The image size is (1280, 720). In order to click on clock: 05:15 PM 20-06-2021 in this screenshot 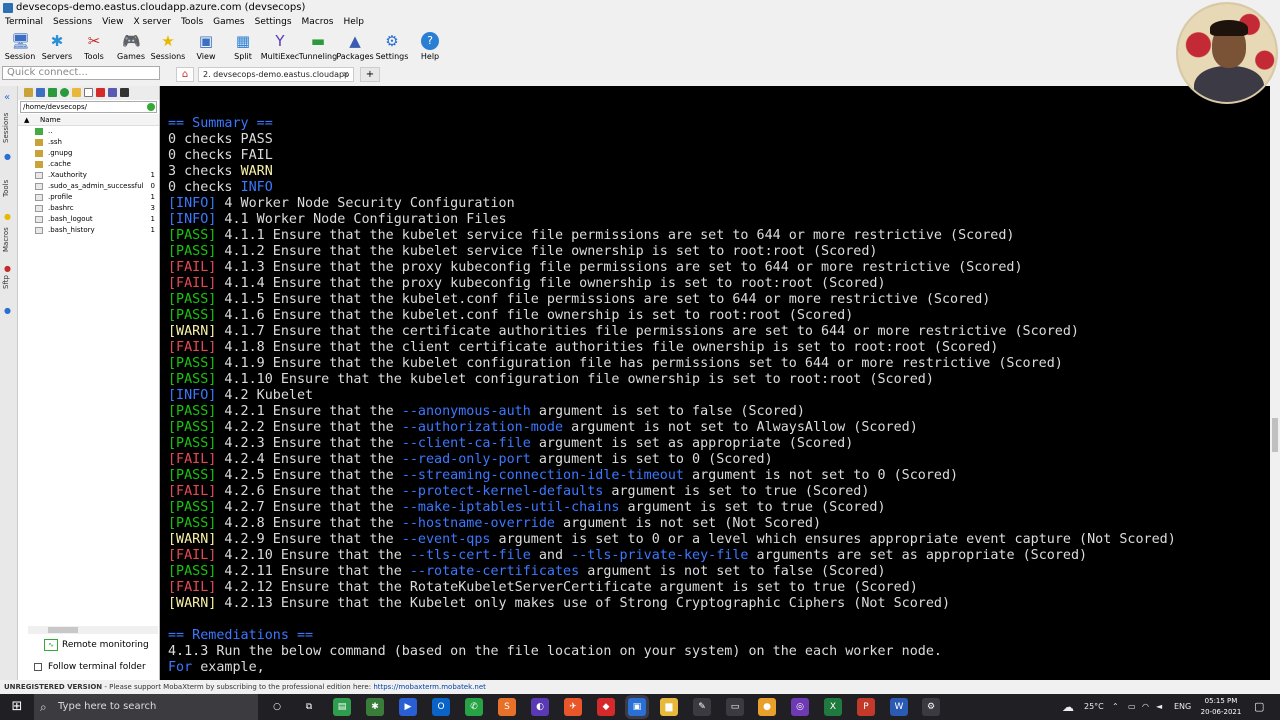, I will do `click(1221, 707)`.